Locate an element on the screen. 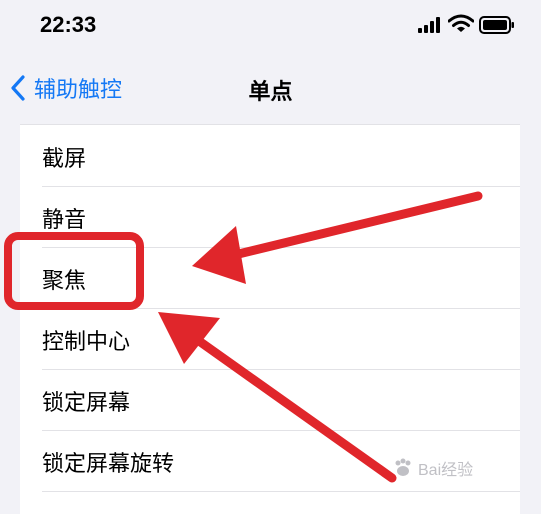 This screenshot has width=541, height=514. watermark: Bai经验 is located at coordinates (462, 468).